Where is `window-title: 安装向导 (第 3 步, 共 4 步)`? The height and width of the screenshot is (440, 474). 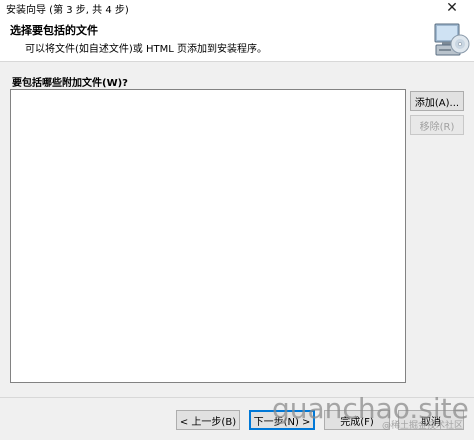
window-title: 安装向导 (第 3 步, 共 4 步) is located at coordinates (67, 10).